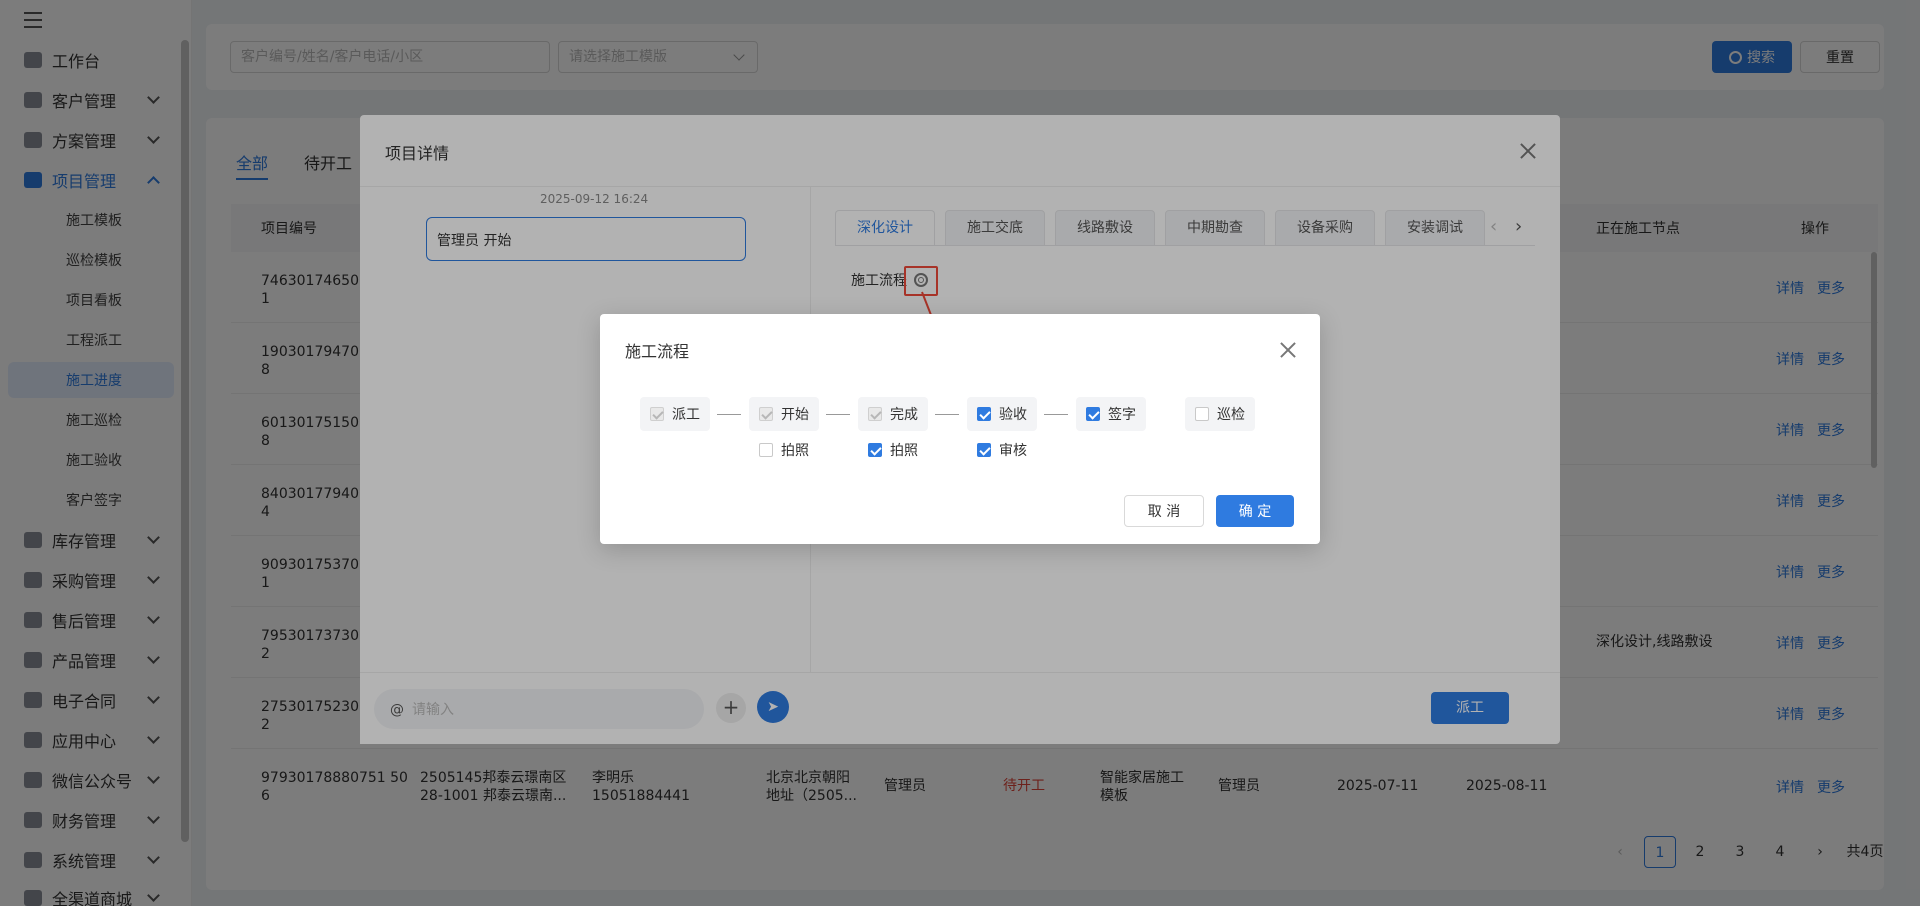 This screenshot has width=1920, height=906. What do you see at coordinates (1255, 511) in the screenshot?
I see `confirm-button: 确 定` at bounding box center [1255, 511].